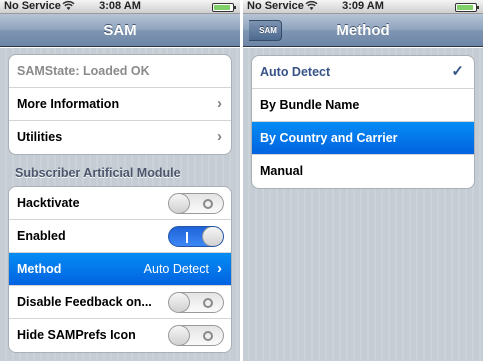 The width and height of the screenshot is (483, 361). Describe the element at coordinates (457, 71) in the screenshot. I see `checkmark-icon: ✓` at that location.